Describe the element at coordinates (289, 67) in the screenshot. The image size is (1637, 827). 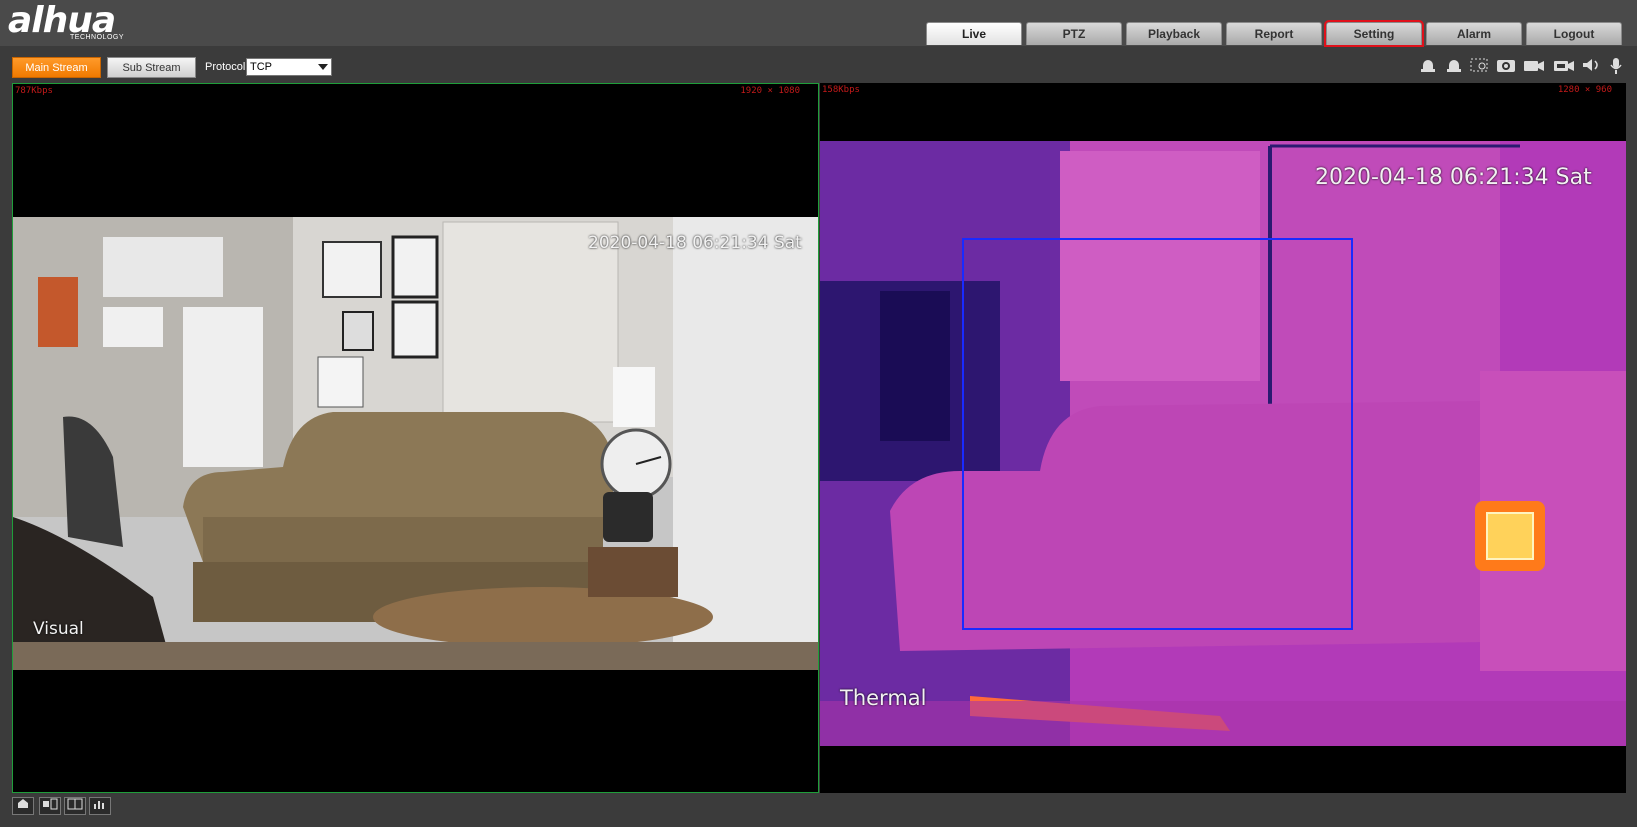
I see `protocol-select: TCP` at that location.